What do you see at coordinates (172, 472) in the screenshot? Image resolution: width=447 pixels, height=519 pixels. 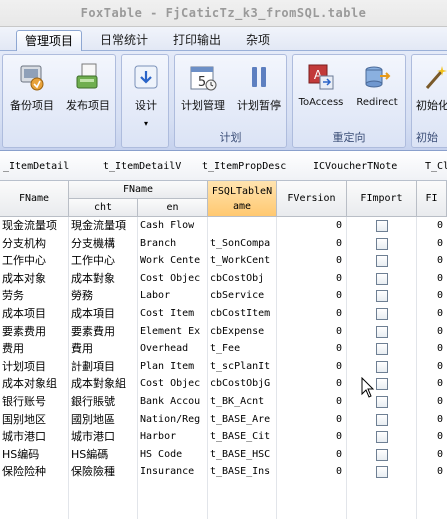 I see `cell-en: Insurance` at bounding box center [172, 472].